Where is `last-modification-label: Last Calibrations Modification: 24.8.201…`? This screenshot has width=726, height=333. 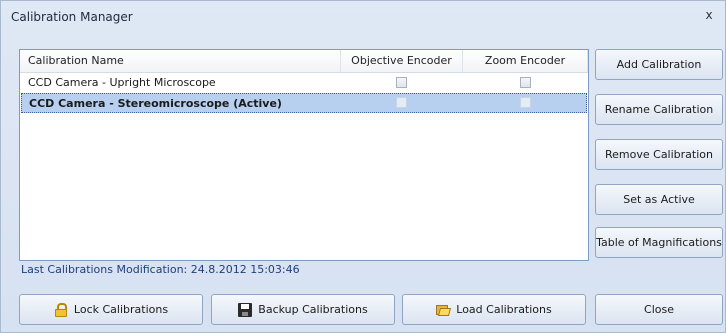
last-modification-label: Last Calibrations Modification: 24.8.201… is located at coordinates (160, 269).